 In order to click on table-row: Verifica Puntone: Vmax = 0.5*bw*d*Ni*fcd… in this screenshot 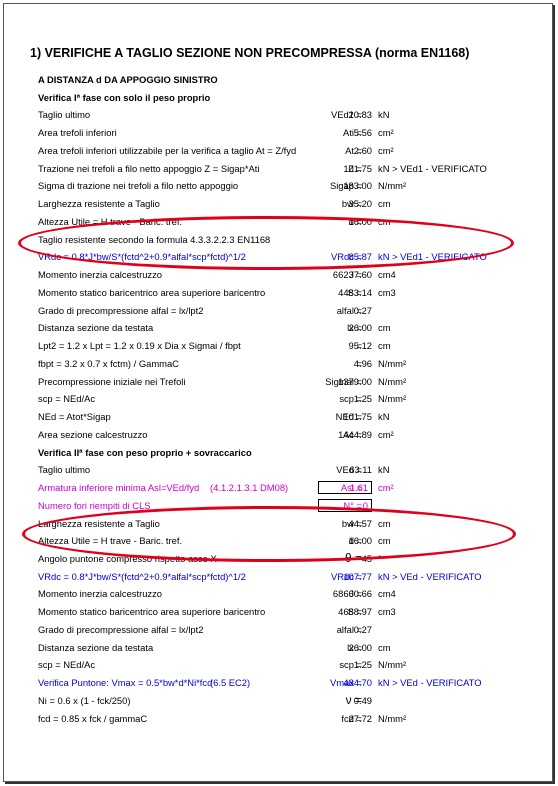, I will do `click(279, 682)`.